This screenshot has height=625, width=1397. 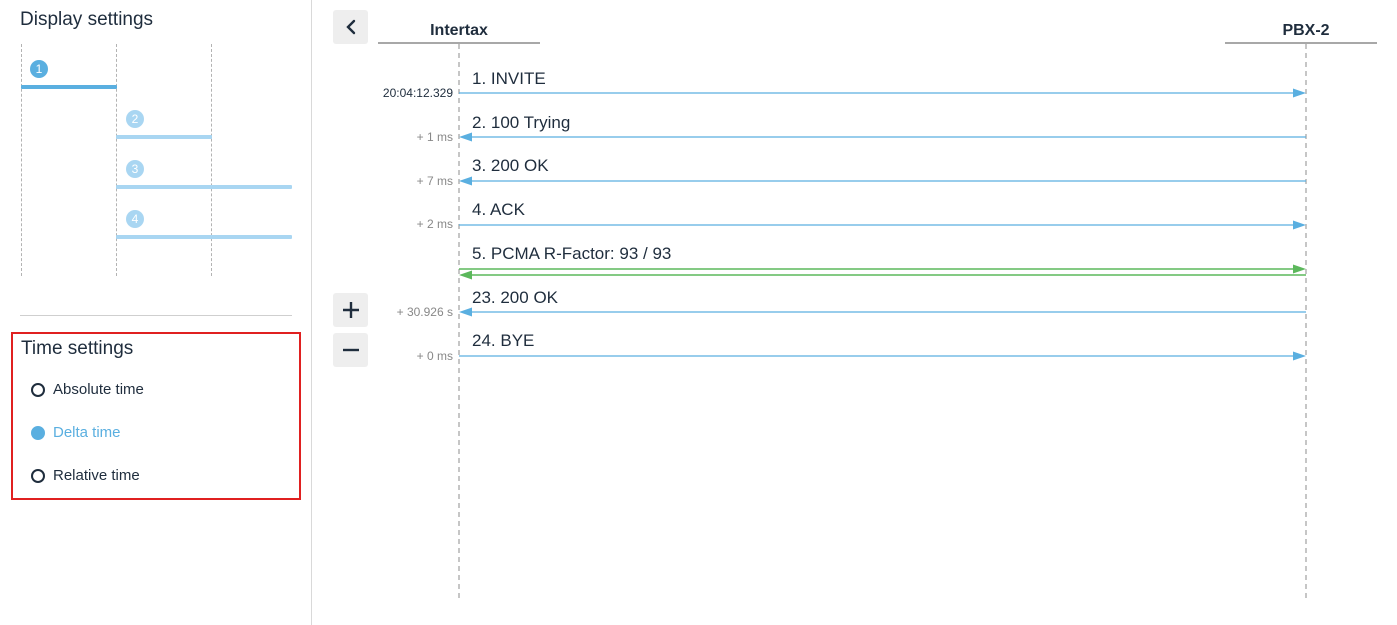 What do you see at coordinates (424, 312) in the screenshot?
I see `message-timestamp: + 30.926 s` at bounding box center [424, 312].